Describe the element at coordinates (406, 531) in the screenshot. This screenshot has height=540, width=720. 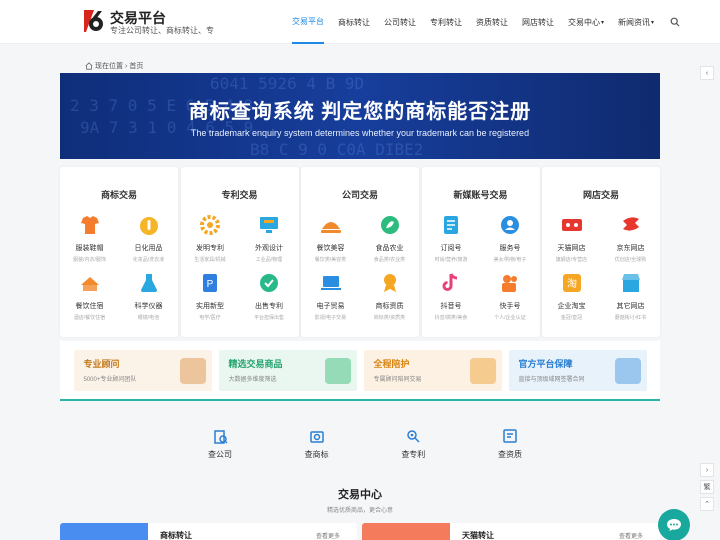
I see `tmall-card-tab` at that location.